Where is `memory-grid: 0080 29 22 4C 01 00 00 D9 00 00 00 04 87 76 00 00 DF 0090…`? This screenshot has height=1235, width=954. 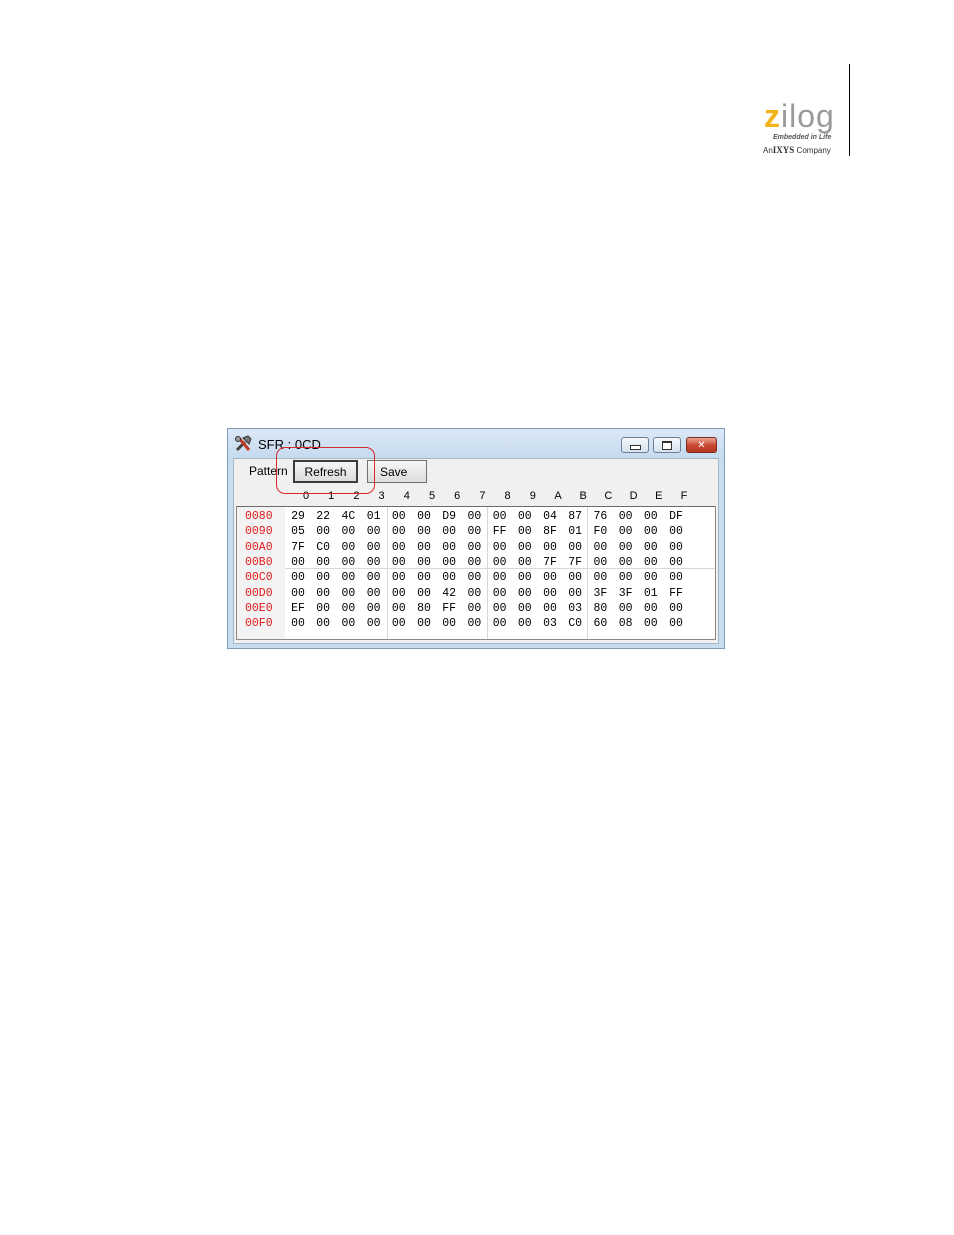
memory-grid: 0080 29 22 4C 01 00 00 D9 00 00 00 04 87 76 00 00 DF 0090… is located at coordinates (476, 573).